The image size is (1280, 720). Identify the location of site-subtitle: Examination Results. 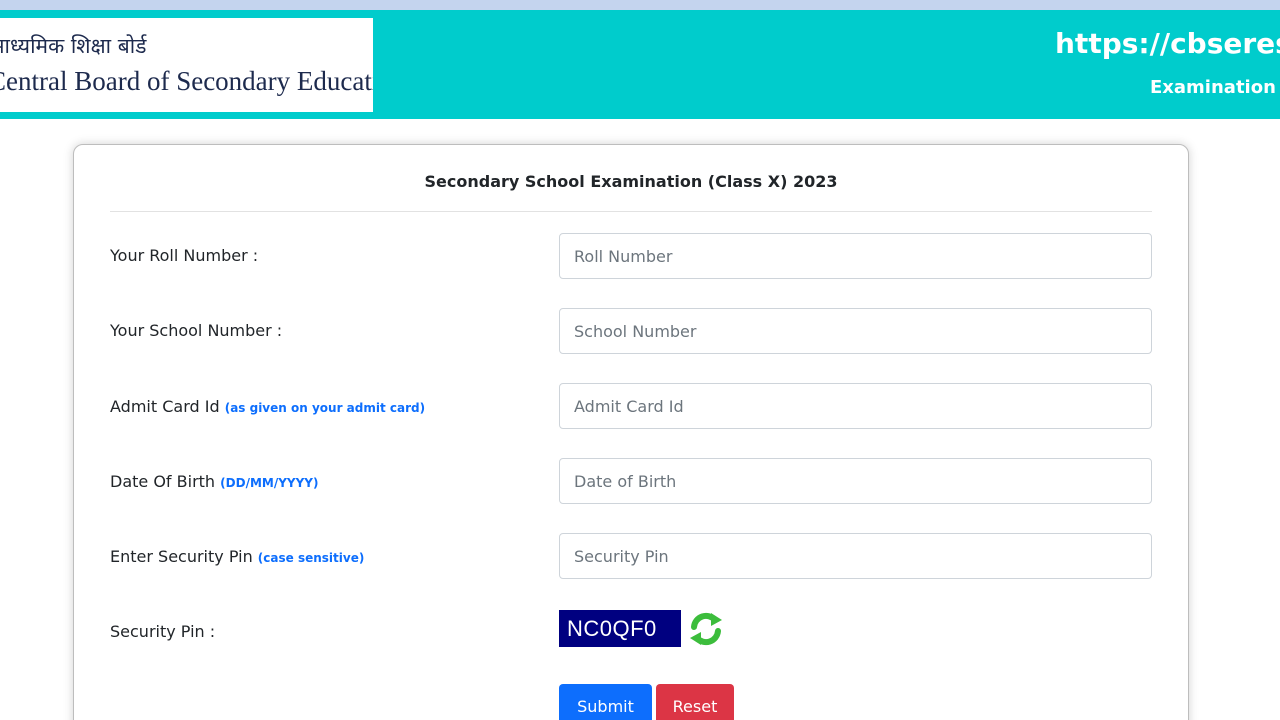
(1215, 87).